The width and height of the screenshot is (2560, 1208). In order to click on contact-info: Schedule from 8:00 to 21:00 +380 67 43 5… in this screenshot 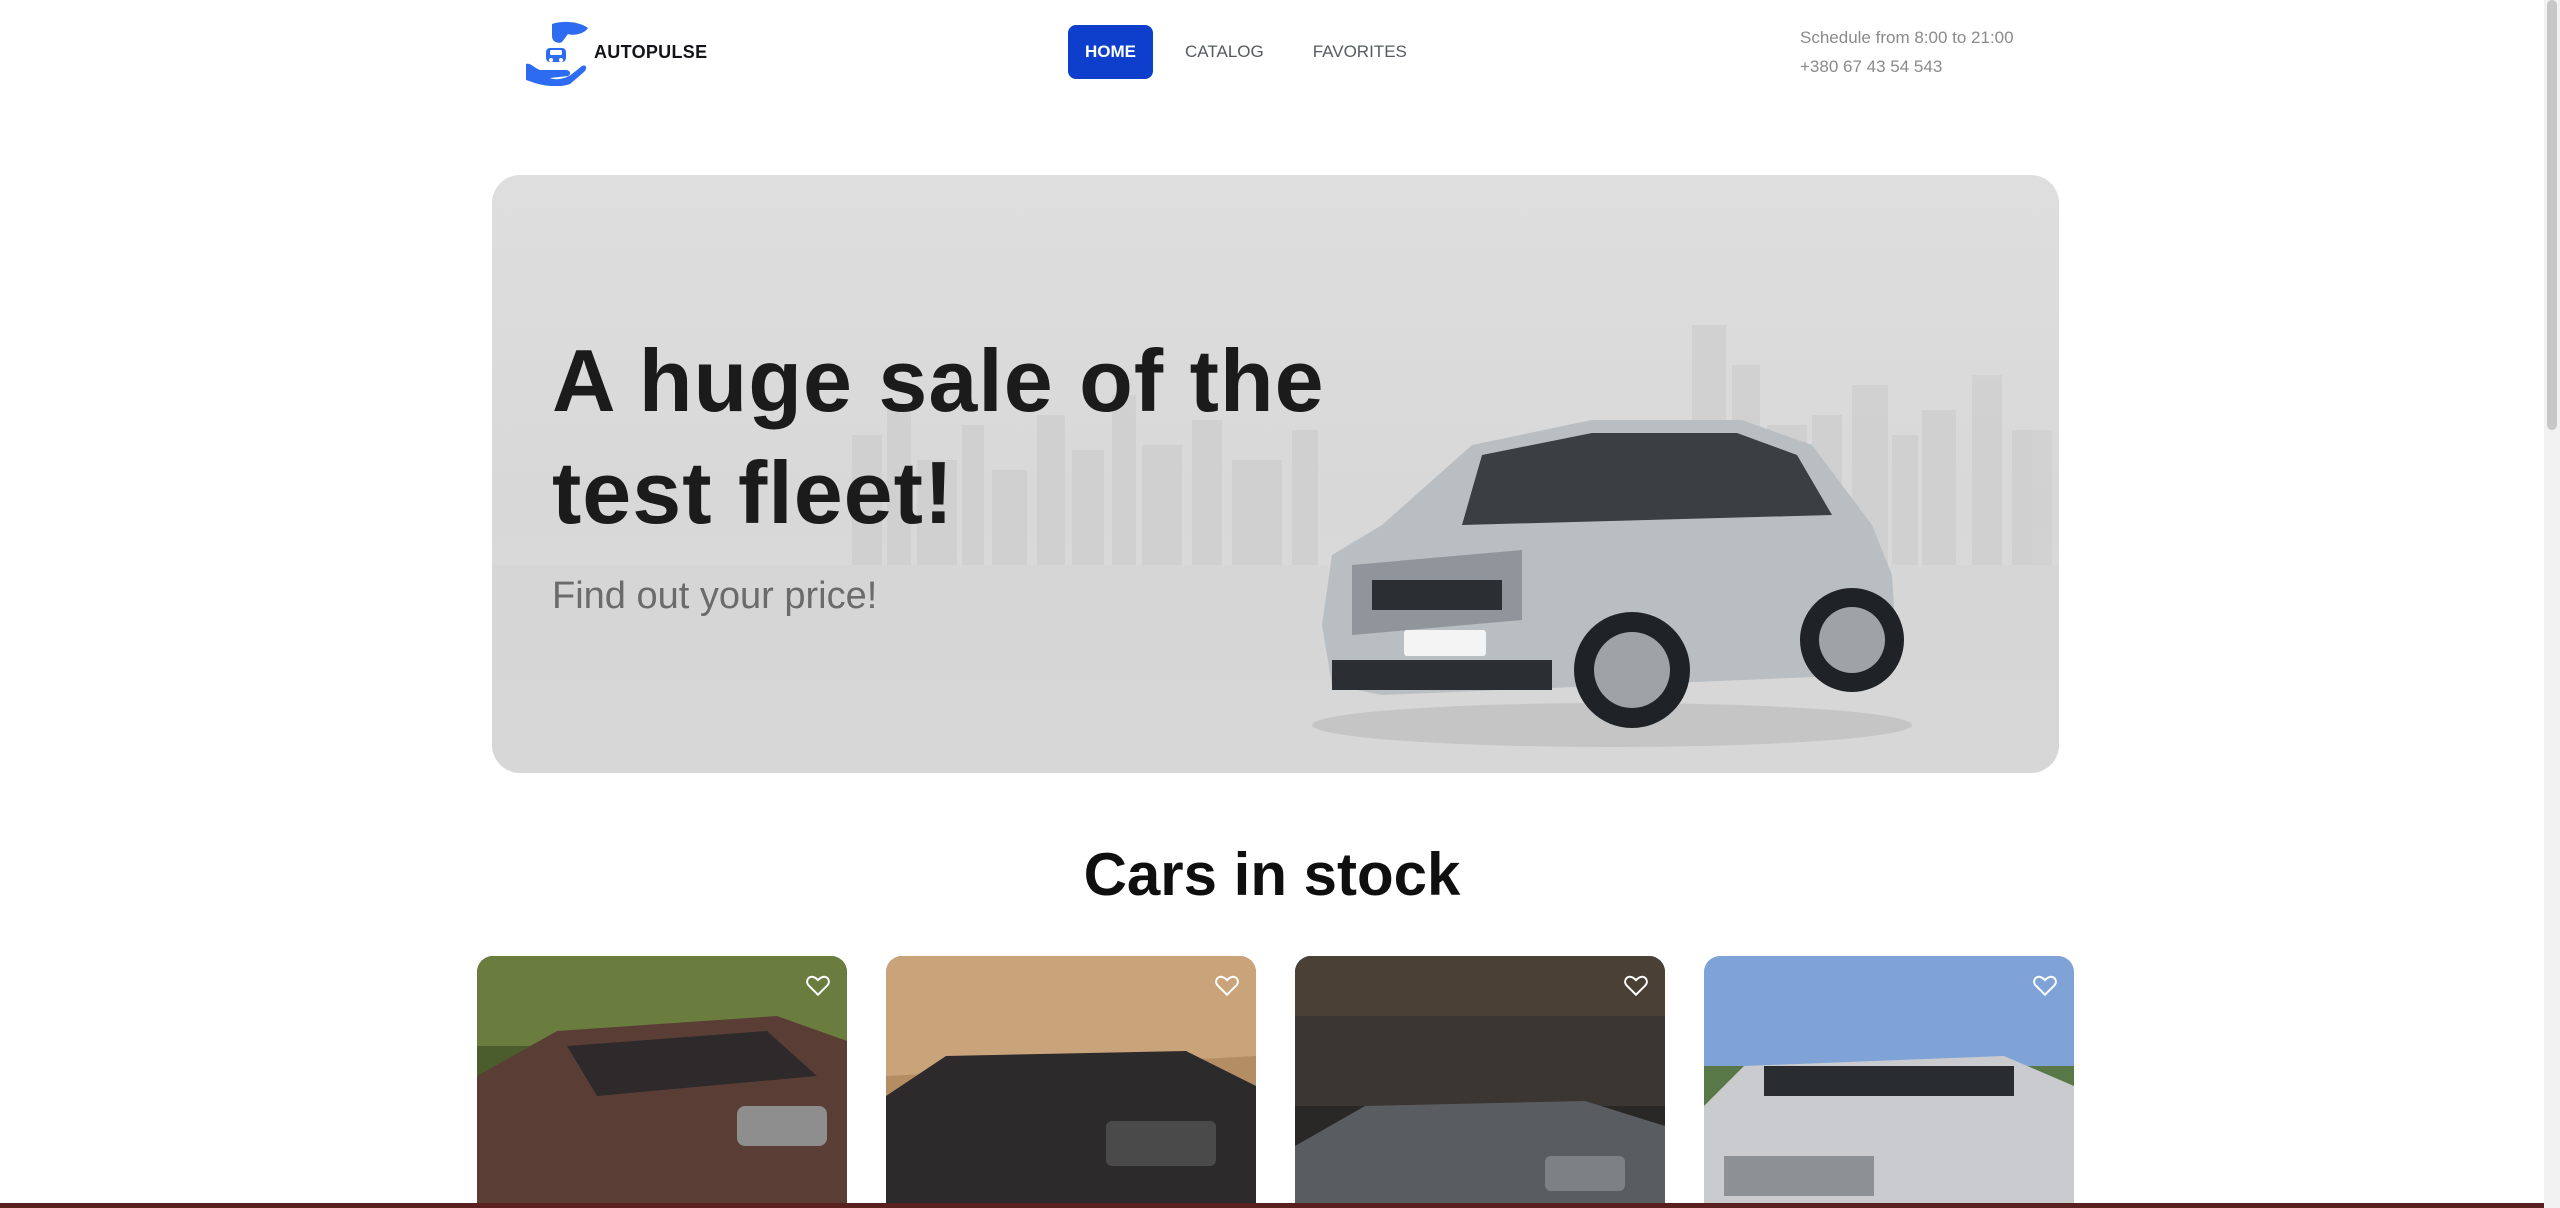, I will do `click(1907, 52)`.